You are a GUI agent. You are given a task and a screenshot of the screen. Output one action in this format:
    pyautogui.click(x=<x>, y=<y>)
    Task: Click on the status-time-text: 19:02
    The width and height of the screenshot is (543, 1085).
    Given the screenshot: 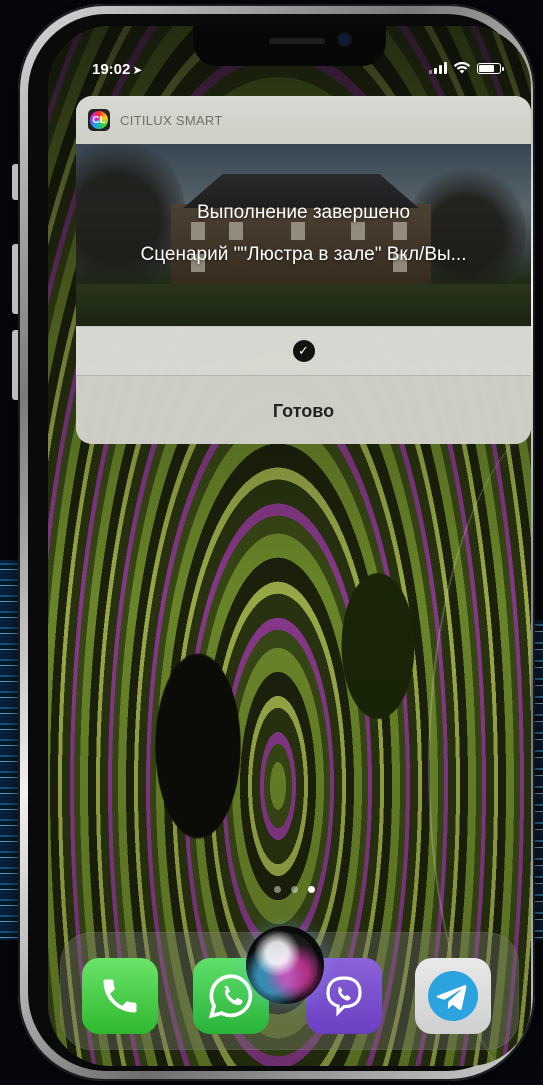 What is the action you would take?
    pyautogui.click(x=111, y=69)
    